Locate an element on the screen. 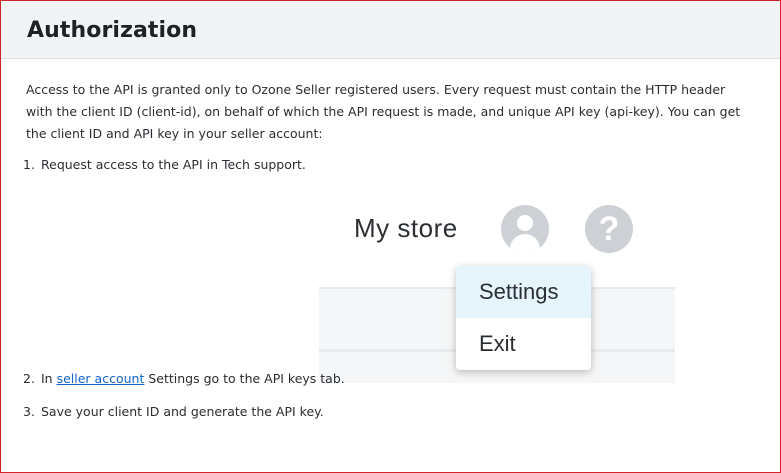  step-number: 2. is located at coordinates (29, 378).